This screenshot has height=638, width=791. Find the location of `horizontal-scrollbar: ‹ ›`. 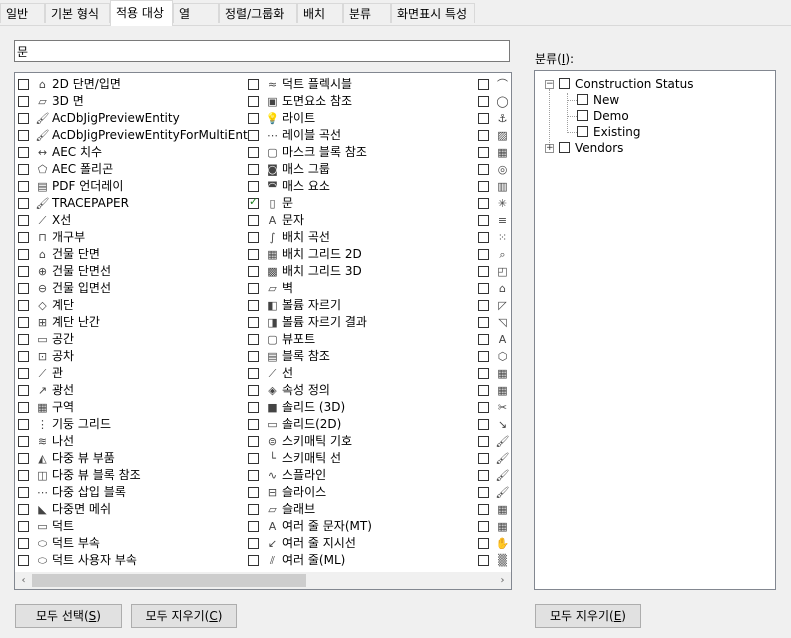

horizontal-scrollbar: ‹ › is located at coordinates (263, 580).